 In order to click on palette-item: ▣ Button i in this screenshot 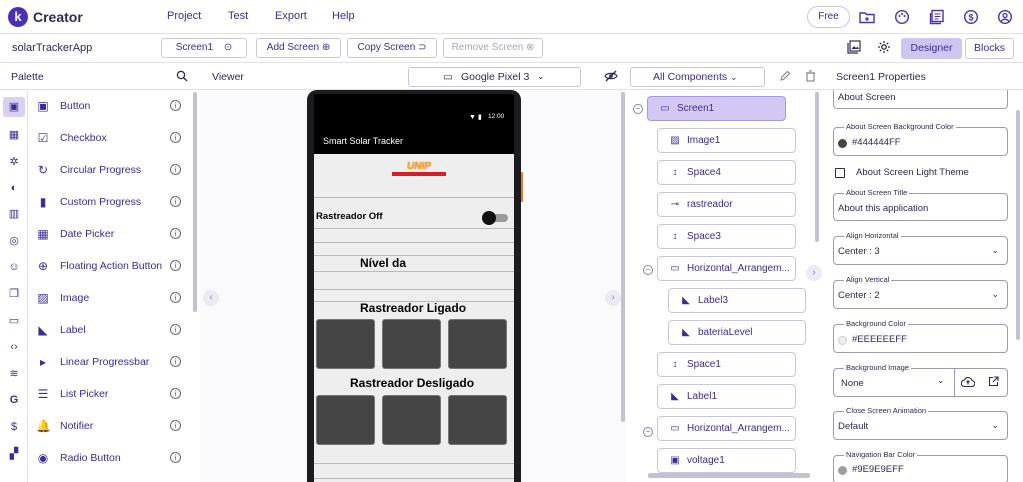, I will do `click(111, 107)`.